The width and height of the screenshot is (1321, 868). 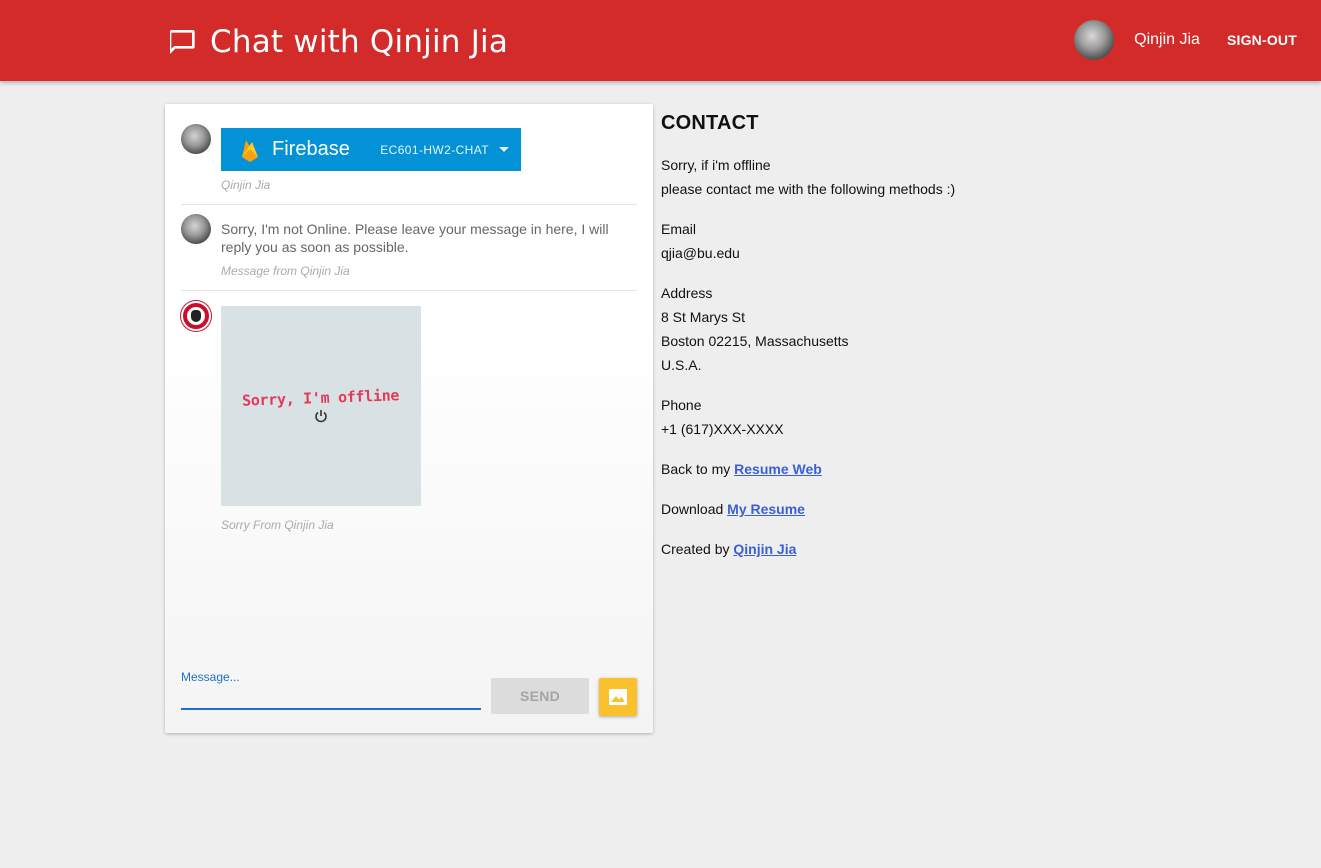 What do you see at coordinates (861, 241) in the screenshot?
I see `email-section: Email qjia@bu.edu` at bounding box center [861, 241].